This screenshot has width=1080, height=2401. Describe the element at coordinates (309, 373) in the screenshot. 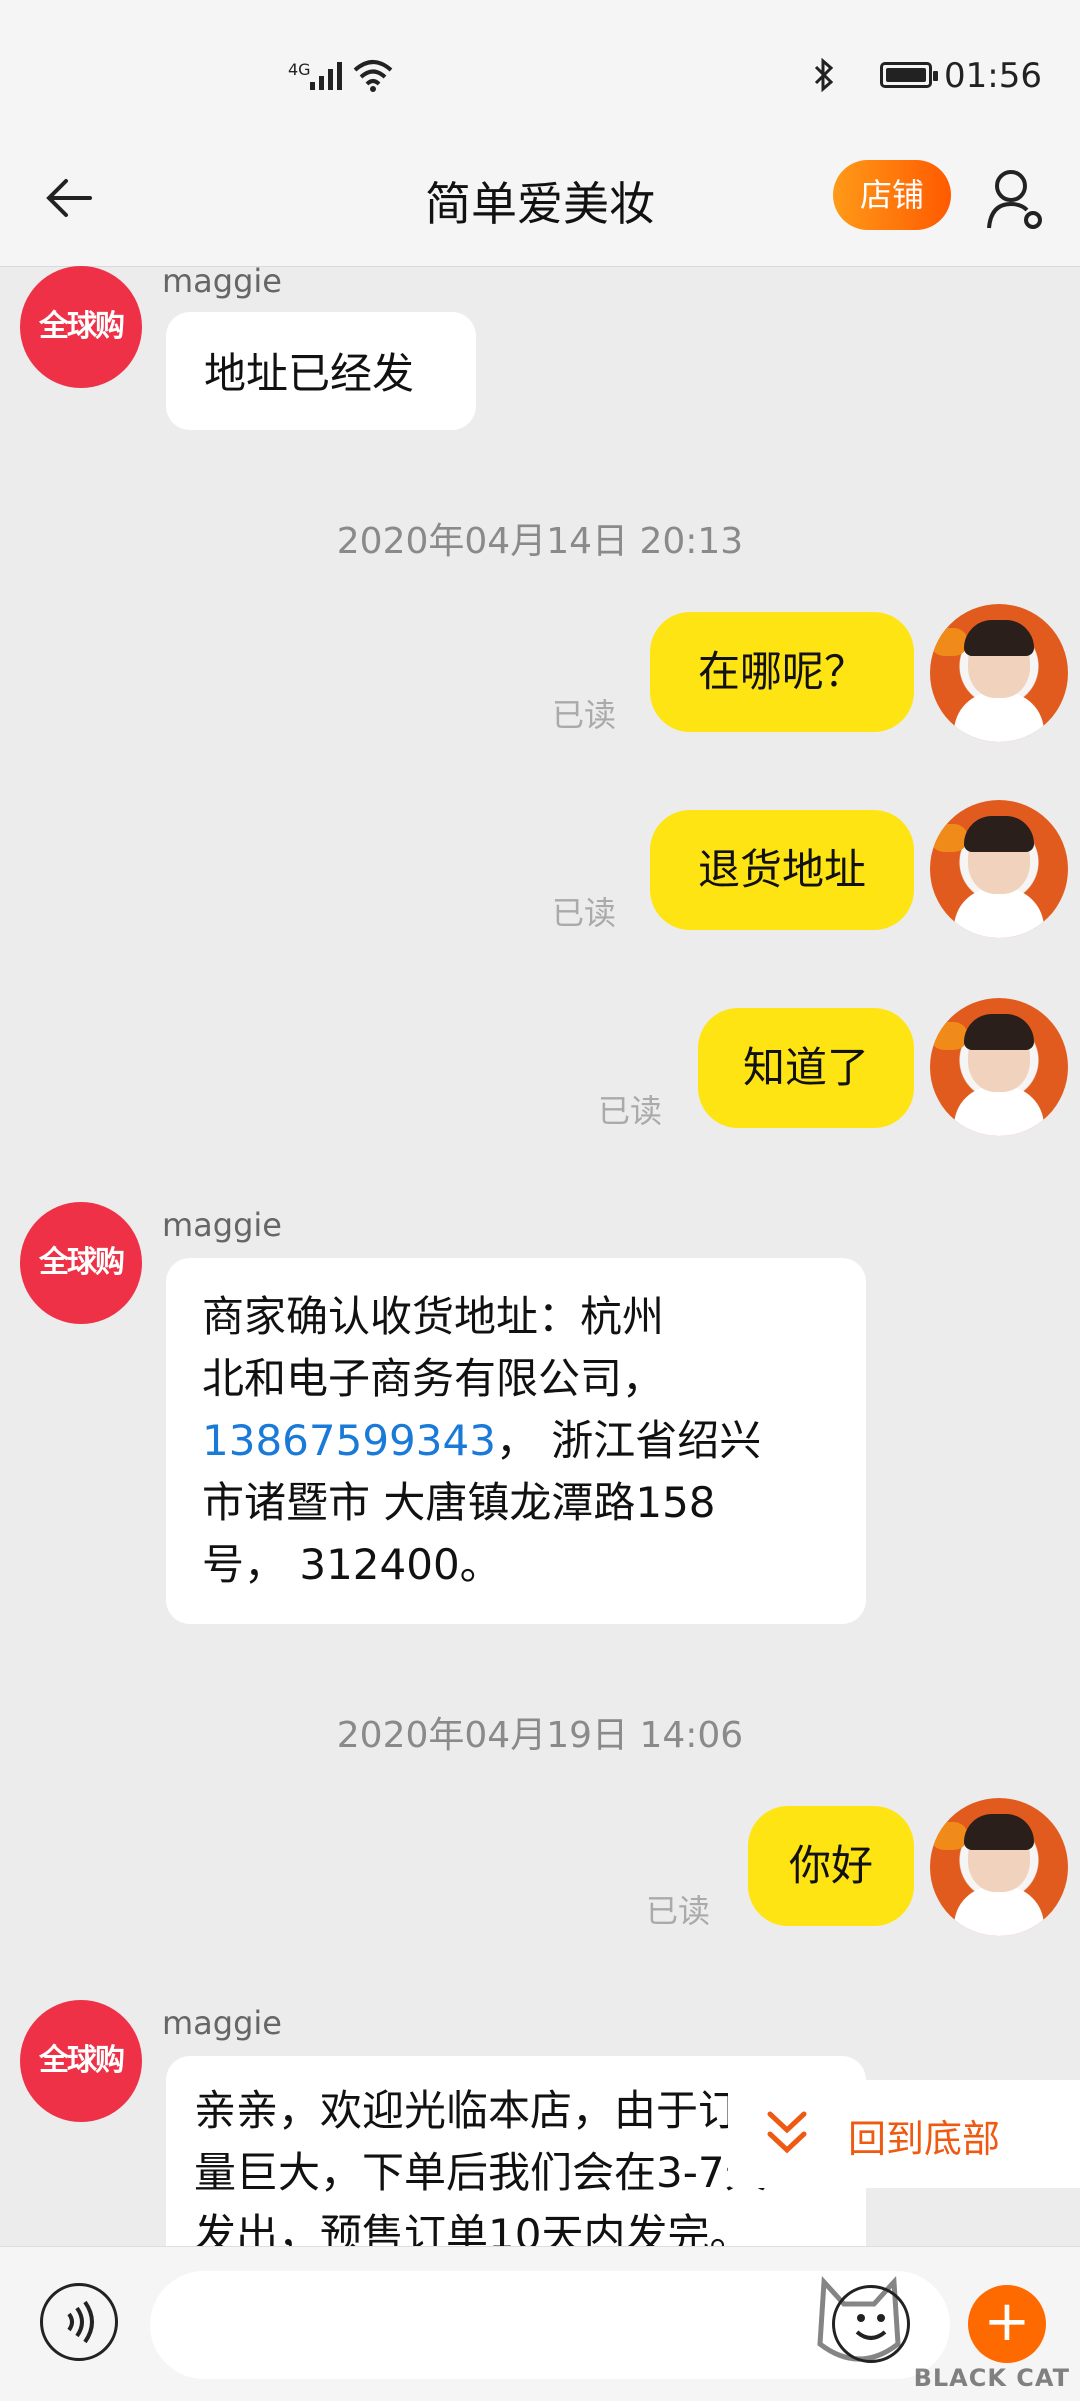

I see `message-text: 地址已经发` at that location.